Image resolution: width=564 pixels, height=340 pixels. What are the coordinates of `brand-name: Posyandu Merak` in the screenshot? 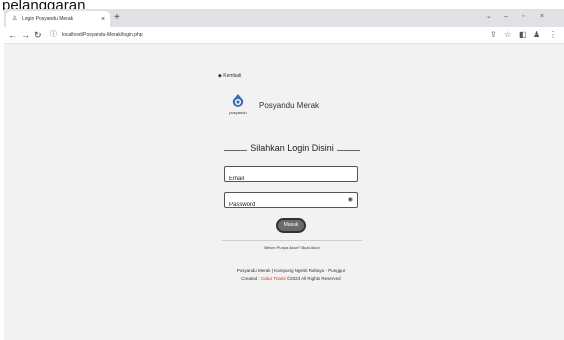 It's located at (289, 105).